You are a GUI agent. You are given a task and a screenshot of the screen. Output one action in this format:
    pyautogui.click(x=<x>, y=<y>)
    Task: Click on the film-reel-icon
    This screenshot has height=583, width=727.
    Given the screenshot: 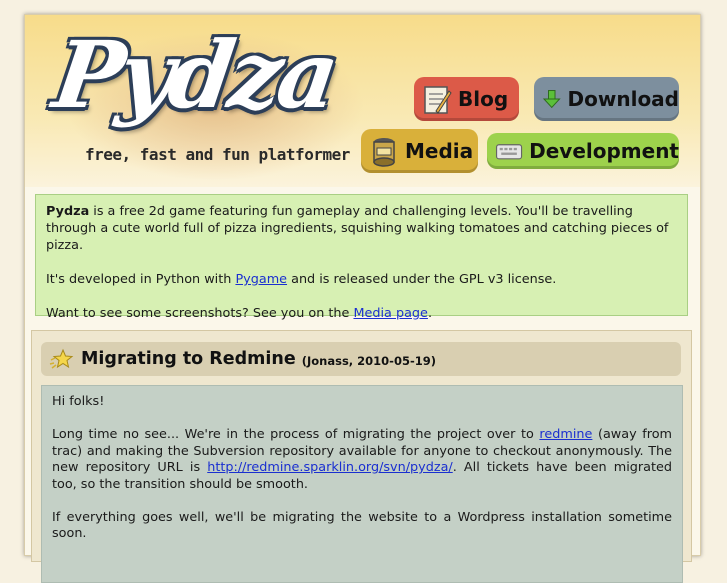 What is the action you would take?
    pyautogui.click(x=384, y=152)
    